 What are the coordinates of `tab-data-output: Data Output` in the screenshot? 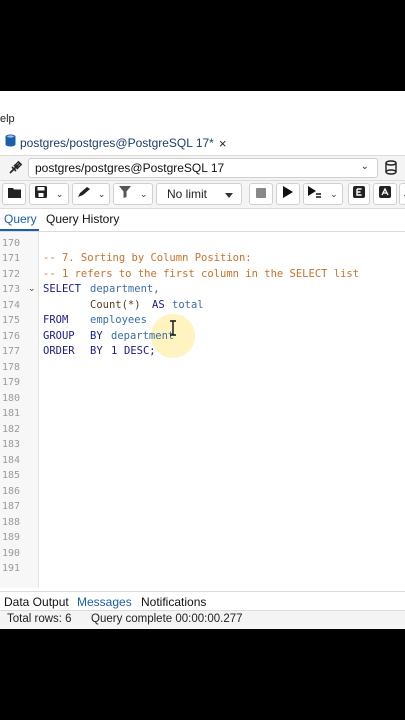 It's located at (36, 602).